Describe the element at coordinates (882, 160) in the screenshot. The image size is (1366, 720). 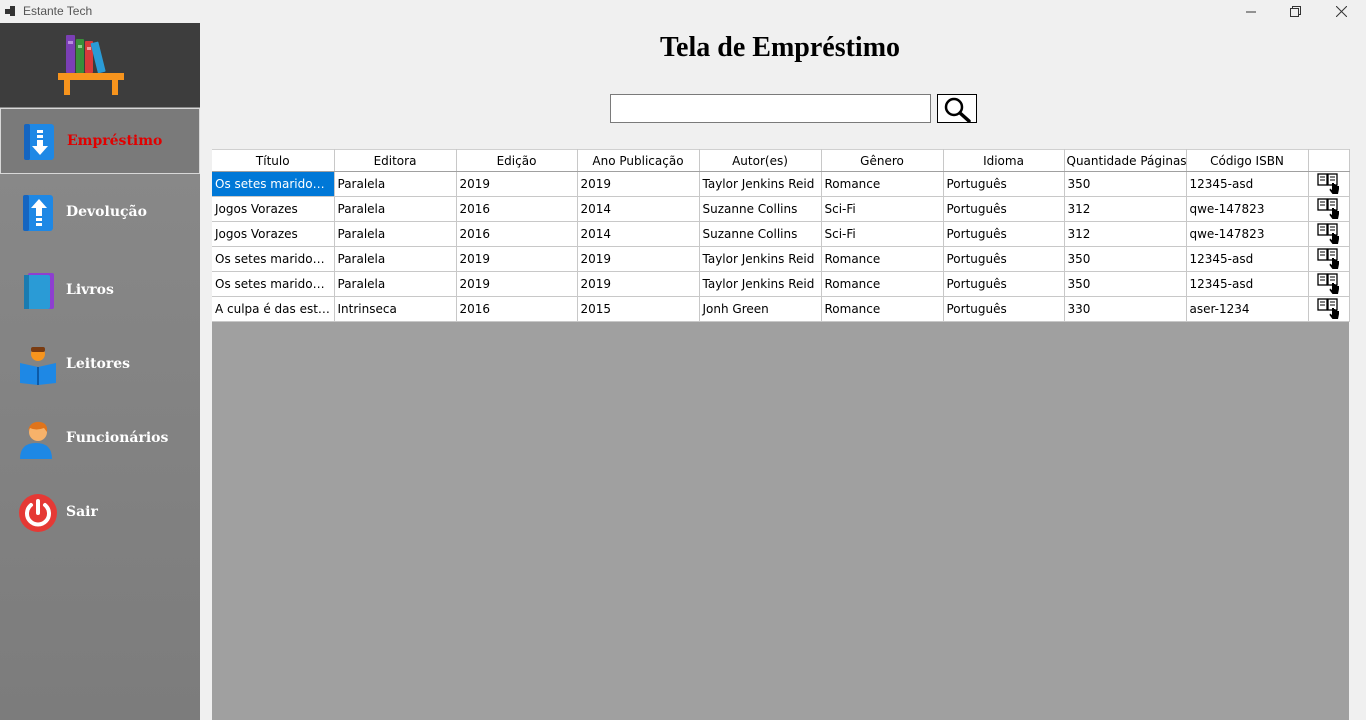
I see `column-header-genero: Gênero` at that location.